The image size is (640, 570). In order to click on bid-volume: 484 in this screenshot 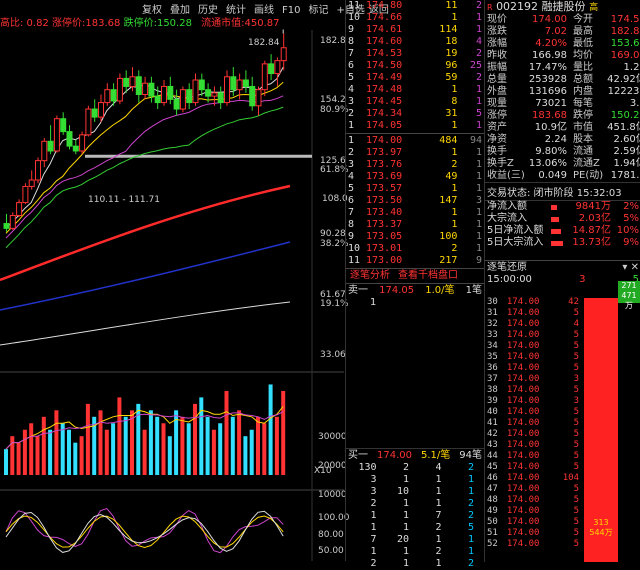, I will do `click(448, 140)`.